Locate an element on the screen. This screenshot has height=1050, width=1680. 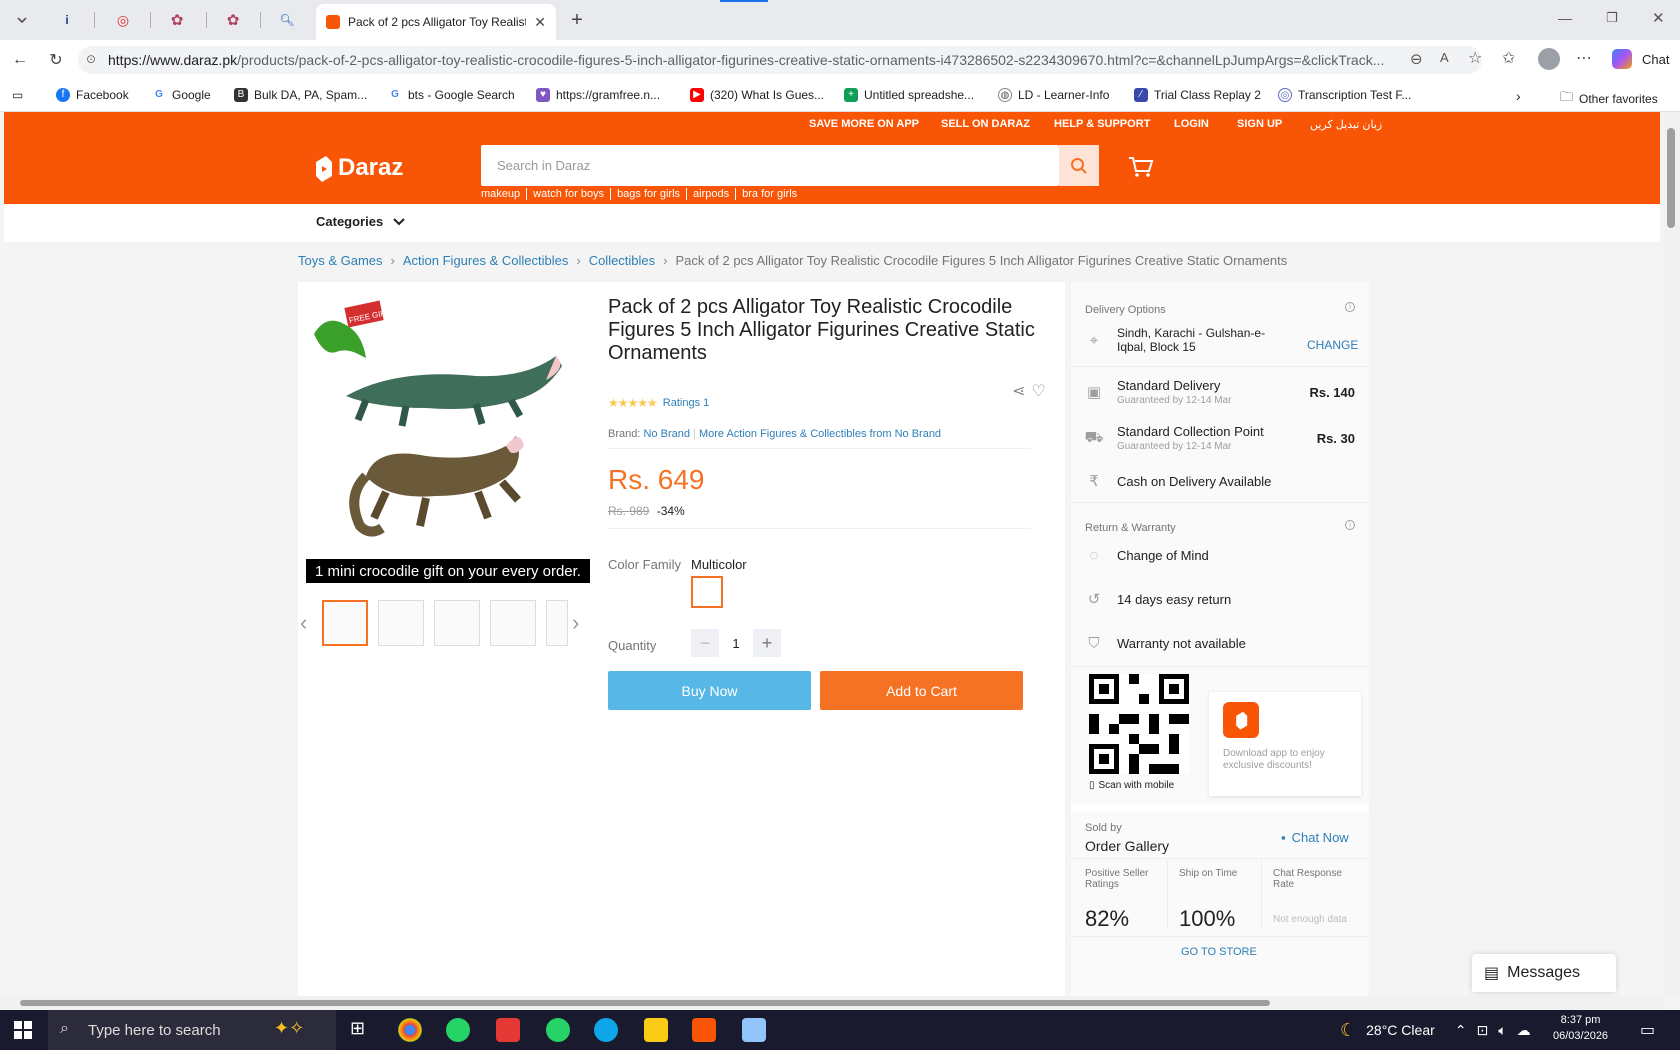
whatsapp-icon is located at coordinates (458, 1030).